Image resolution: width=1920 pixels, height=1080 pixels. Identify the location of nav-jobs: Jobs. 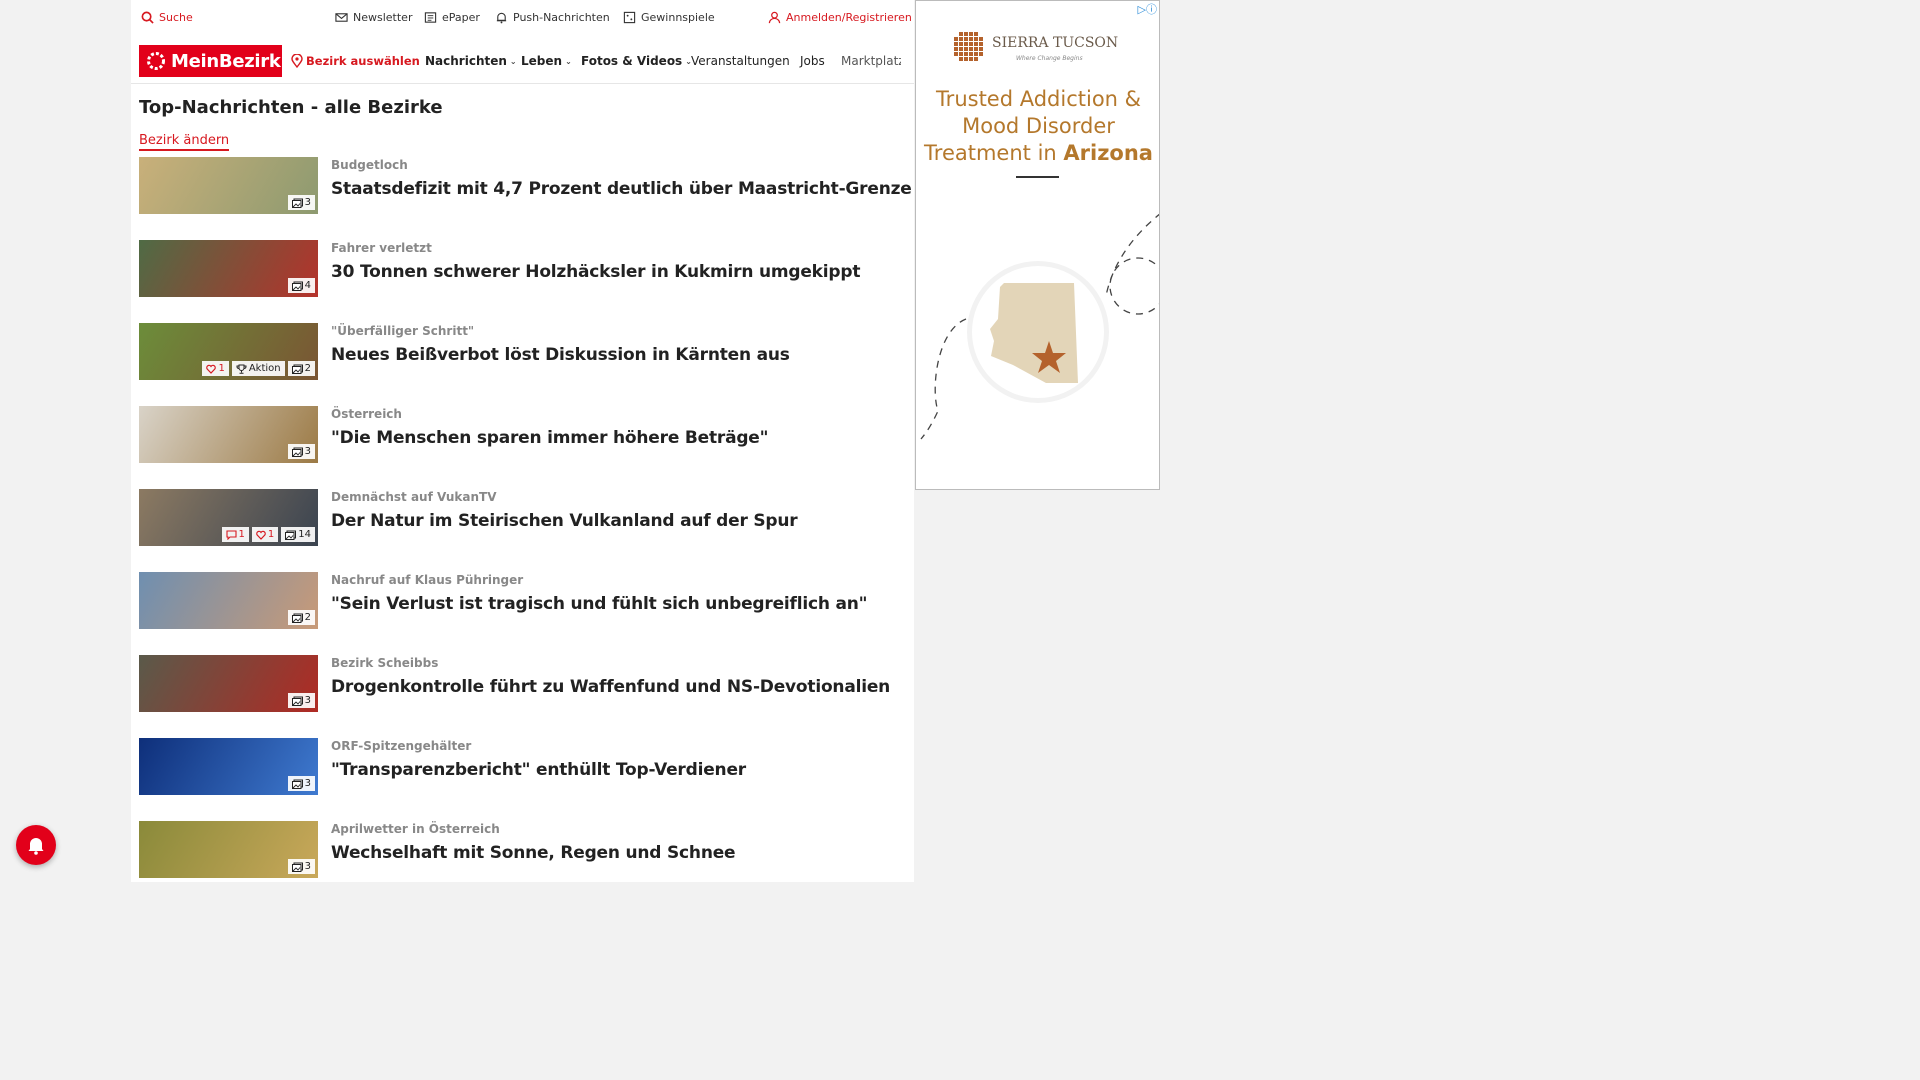
(812, 61).